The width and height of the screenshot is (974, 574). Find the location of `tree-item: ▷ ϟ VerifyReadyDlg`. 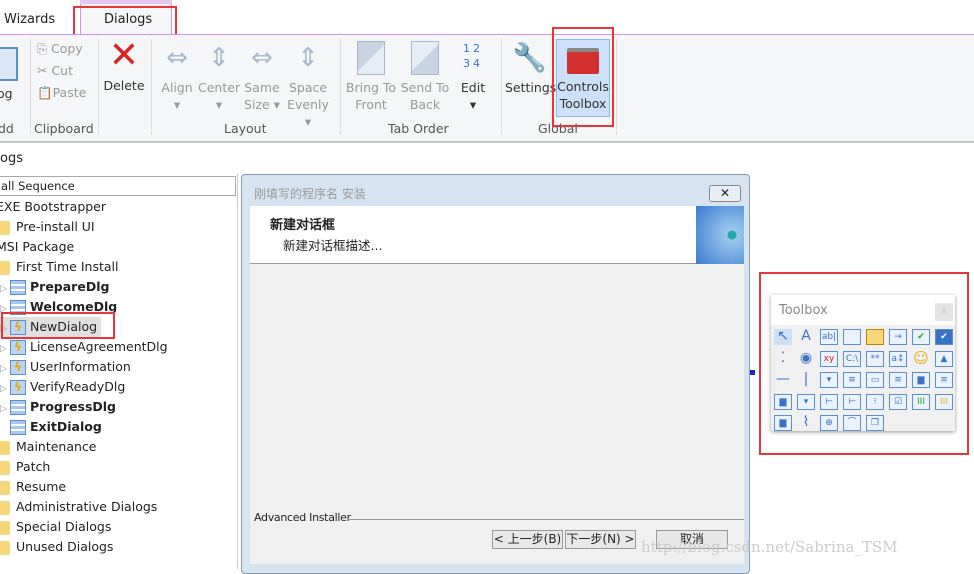

tree-item: ▷ ϟ VerifyReadyDlg is located at coordinates (62, 387).